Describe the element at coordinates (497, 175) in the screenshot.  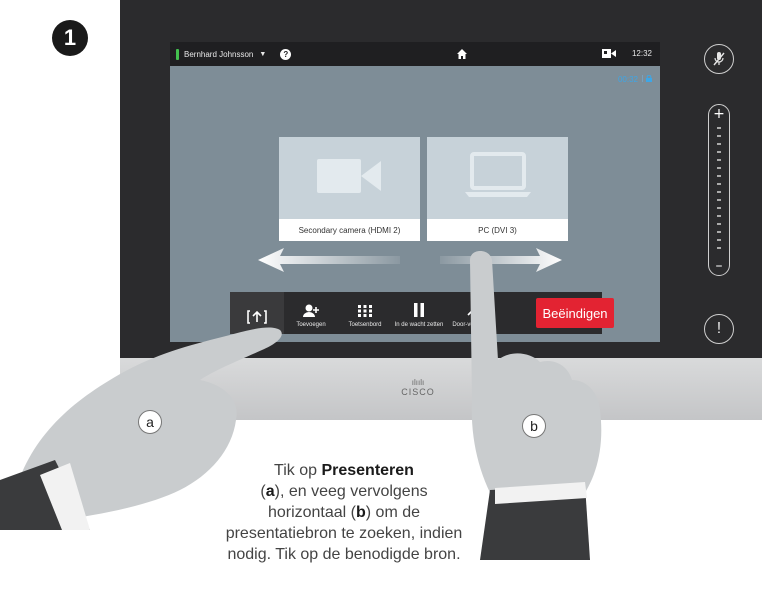
I see `laptop-icon` at that location.